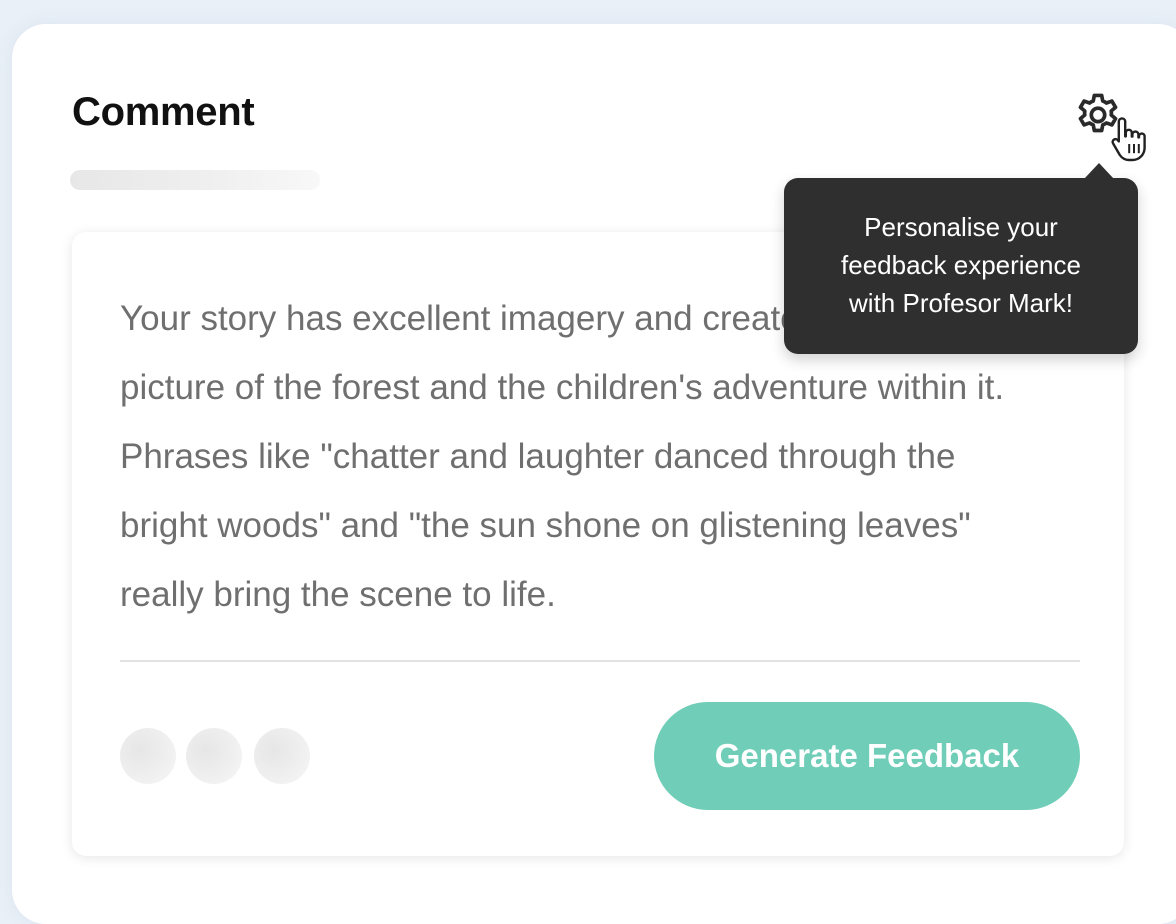 This screenshot has height=924, width=1176. What do you see at coordinates (1128, 139) in the screenshot?
I see `hand-pointer-icon` at bounding box center [1128, 139].